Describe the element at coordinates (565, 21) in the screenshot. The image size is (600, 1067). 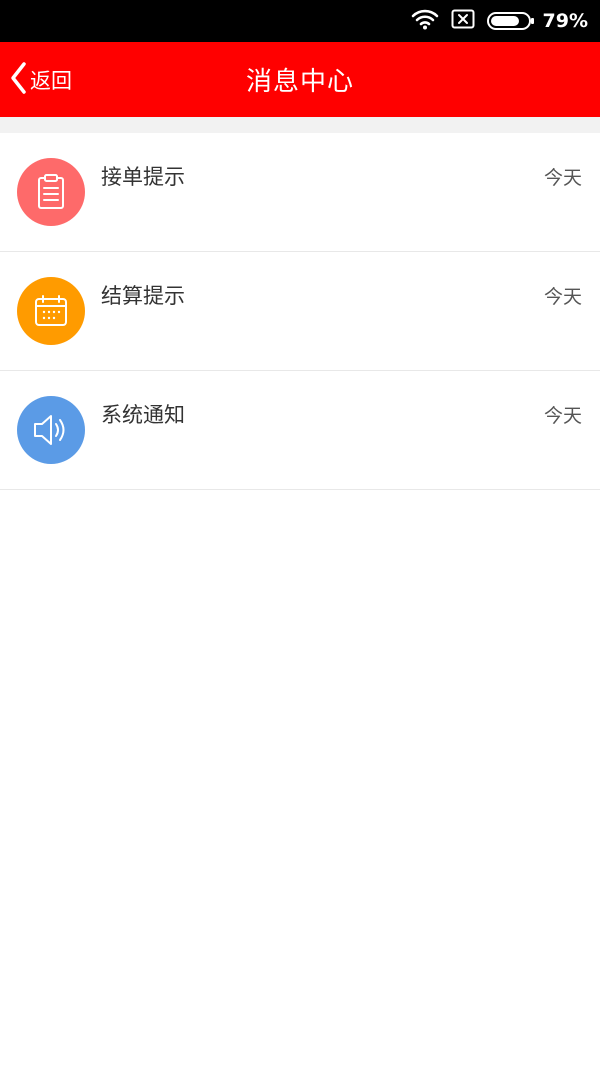
I see `battery-percent: 79%` at that location.